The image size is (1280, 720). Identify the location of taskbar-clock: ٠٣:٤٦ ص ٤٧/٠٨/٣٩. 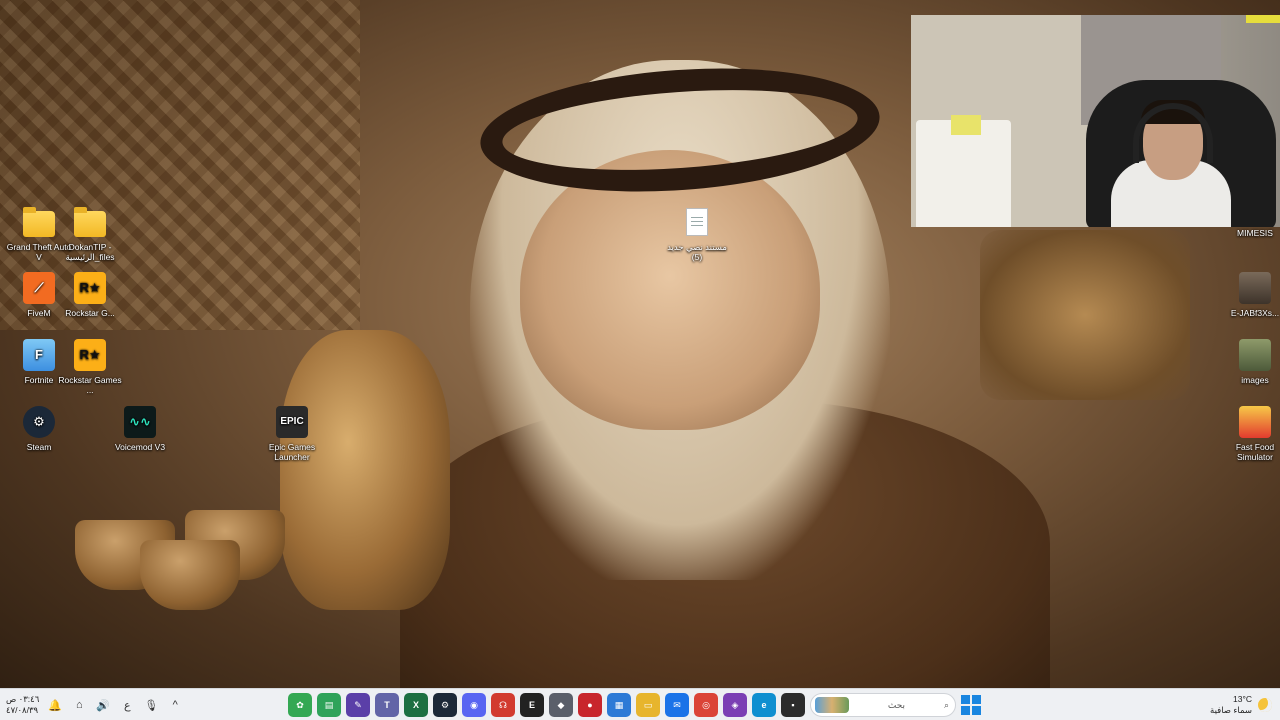
(22, 705).